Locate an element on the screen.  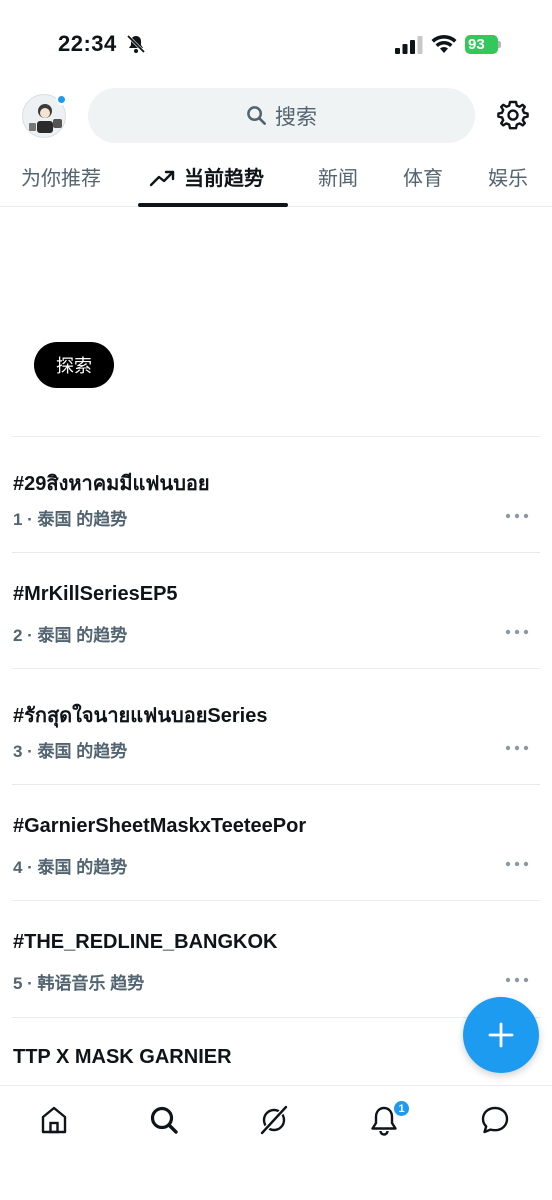
home-icon is located at coordinates (54, 1120).